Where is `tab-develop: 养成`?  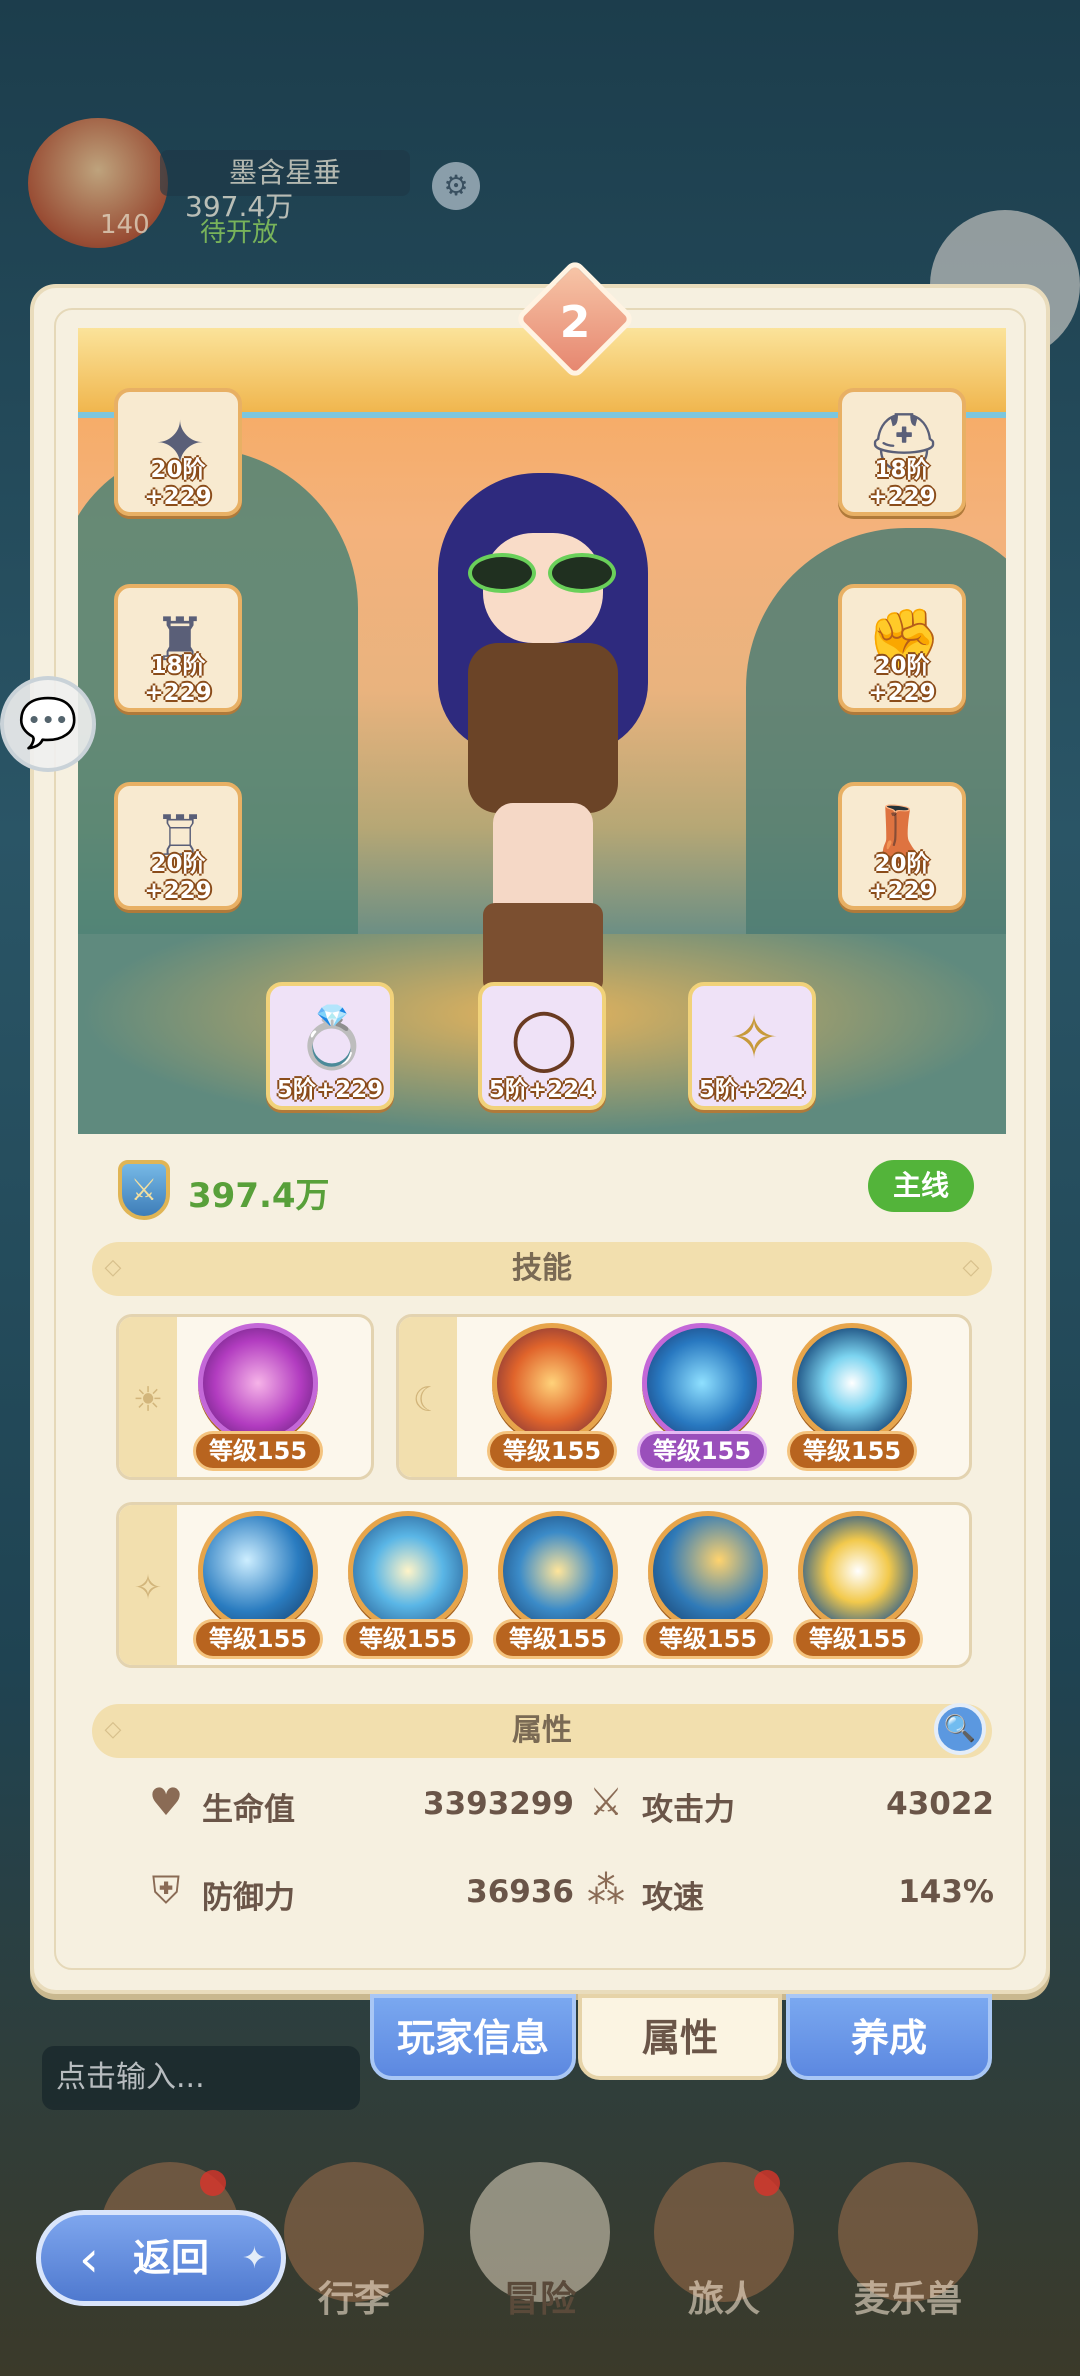 tab-develop: 养成 is located at coordinates (889, 2037).